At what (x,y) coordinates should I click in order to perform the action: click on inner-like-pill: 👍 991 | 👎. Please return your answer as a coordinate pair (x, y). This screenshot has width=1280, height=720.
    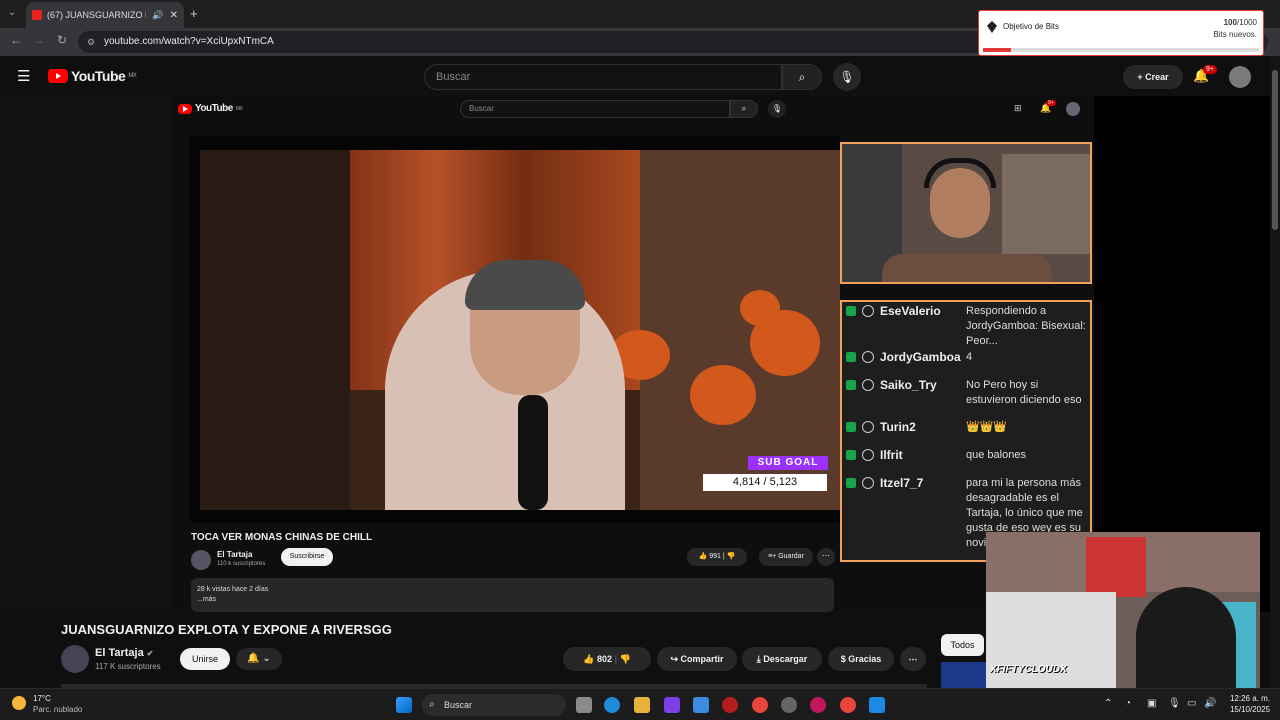
    Looking at the image, I should click on (717, 557).